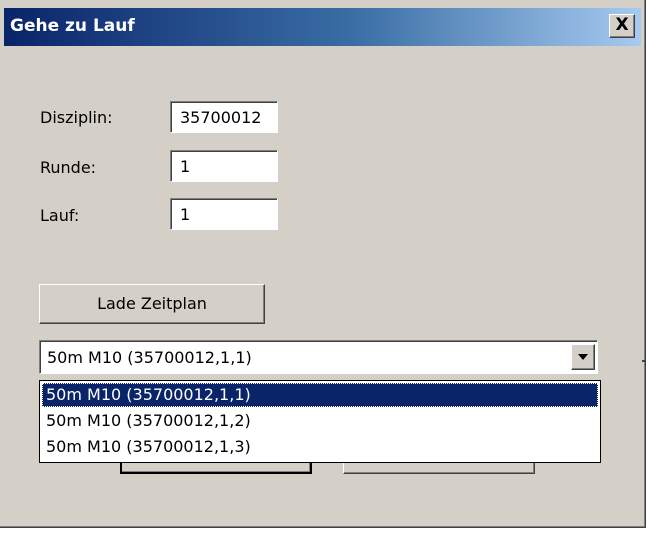 The height and width of the screenshot is (533, 648). I want to click on close-button: X, so click(622, 26).